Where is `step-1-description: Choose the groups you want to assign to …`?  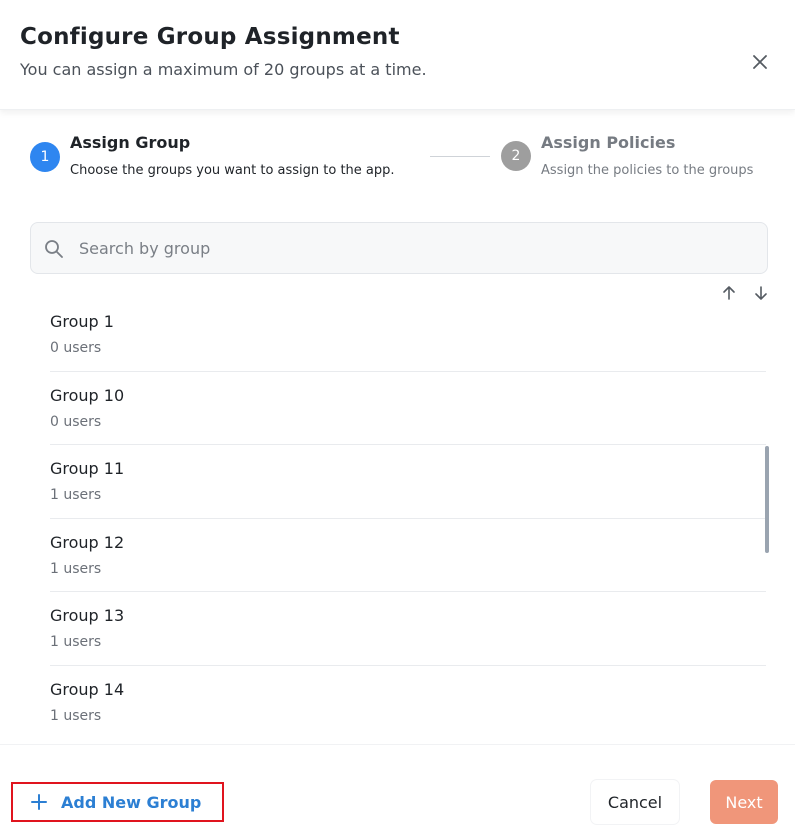
step-1-description: Choose the groups you want to assign to … is located at coordinates (232, 170).